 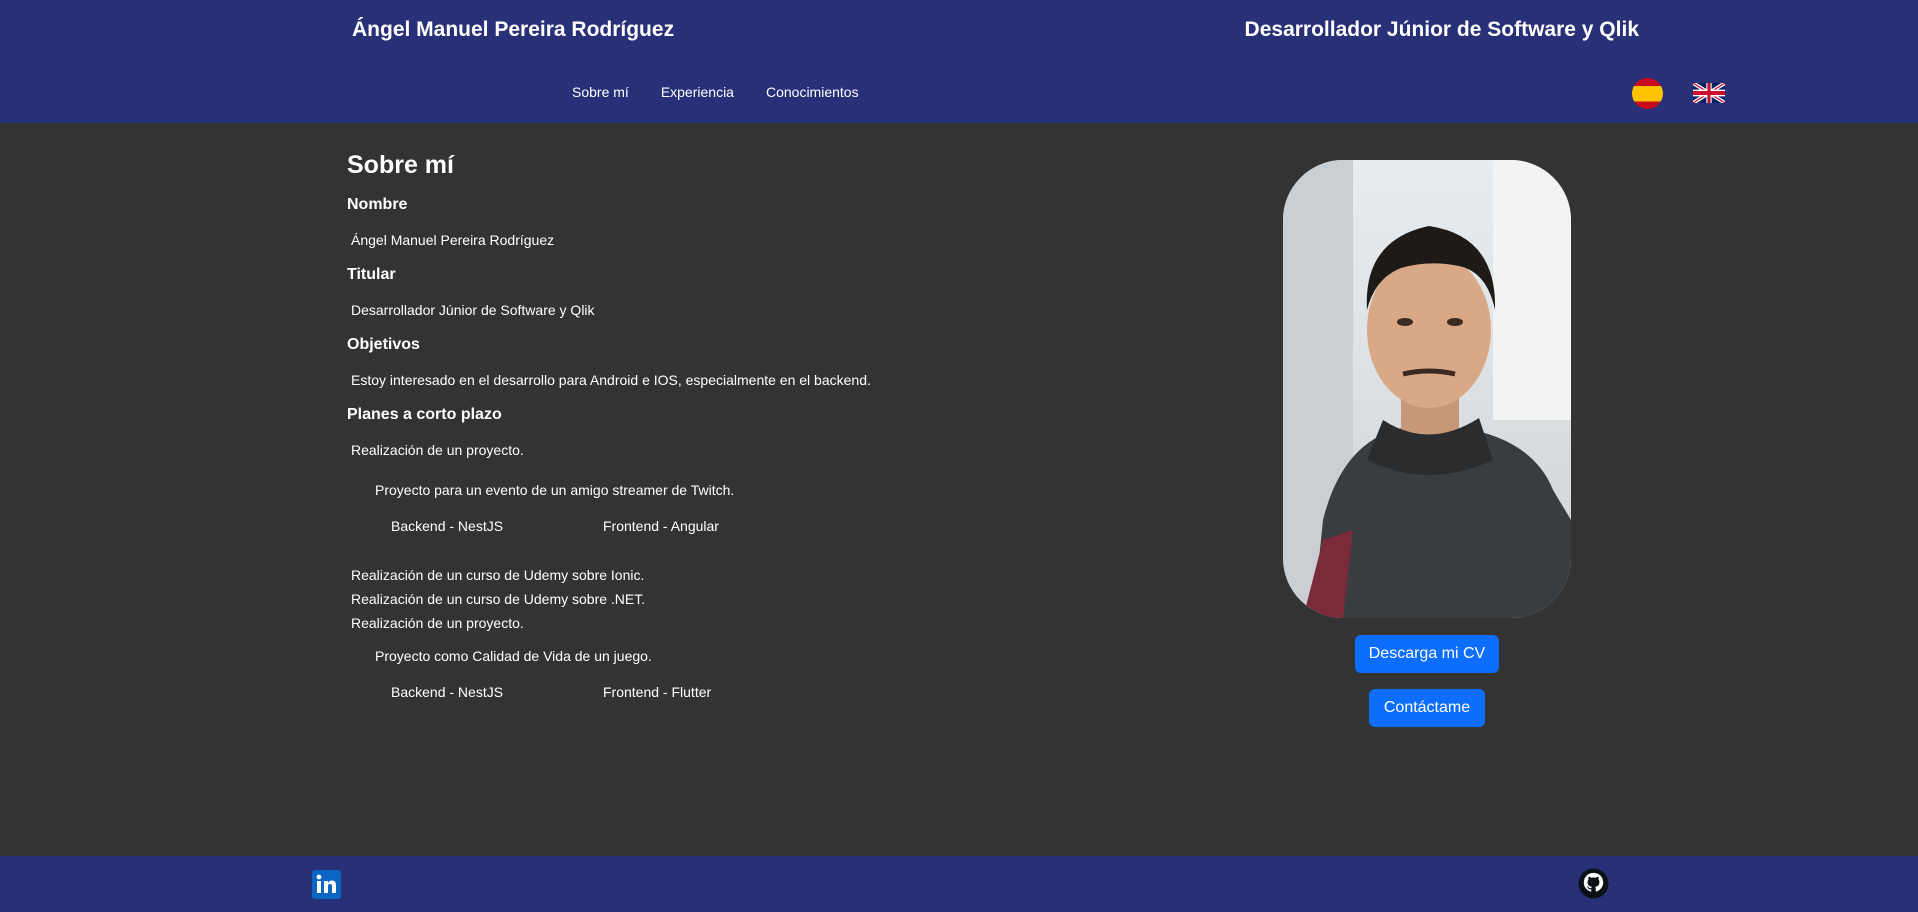 I want to click on objetivos-label: Objetivos, so click(x=383, y=344).